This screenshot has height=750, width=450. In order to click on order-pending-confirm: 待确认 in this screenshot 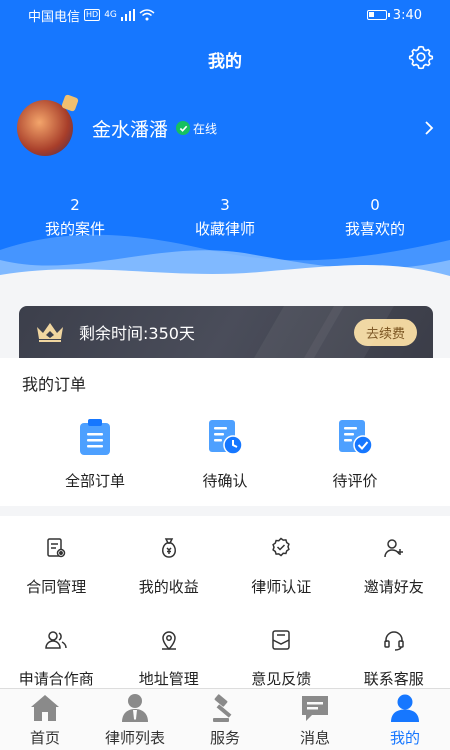, I will do `click(225, 454)`.